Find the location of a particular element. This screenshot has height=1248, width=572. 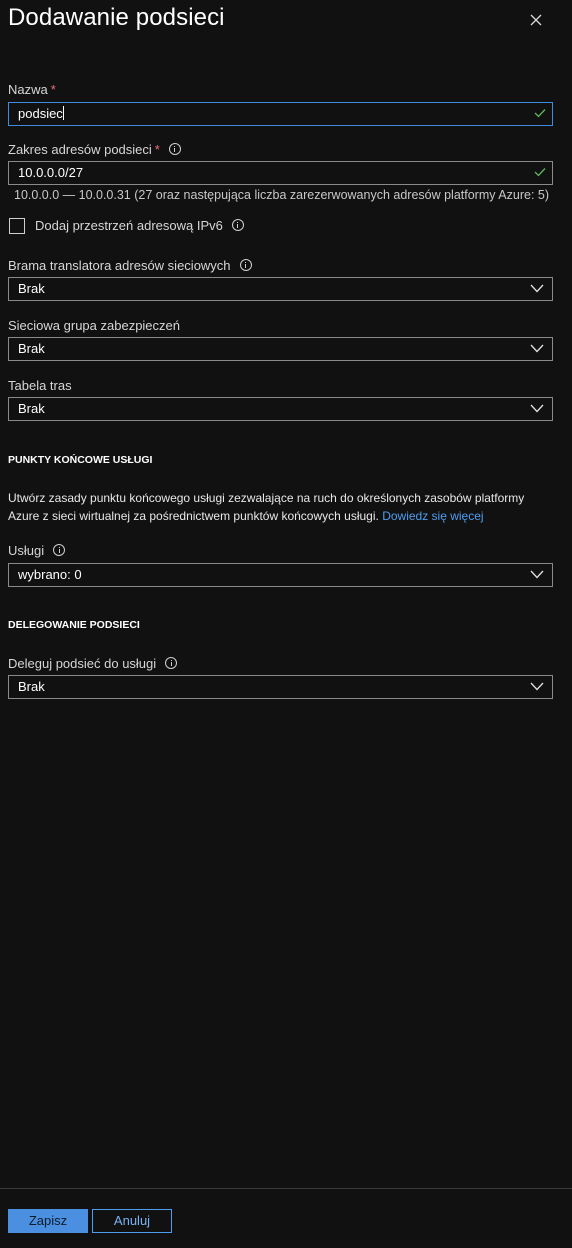

services-label: Usługi is located at coordinates (37, 550).